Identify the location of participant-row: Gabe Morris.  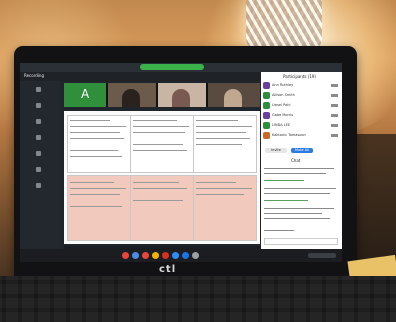
(301, 116).